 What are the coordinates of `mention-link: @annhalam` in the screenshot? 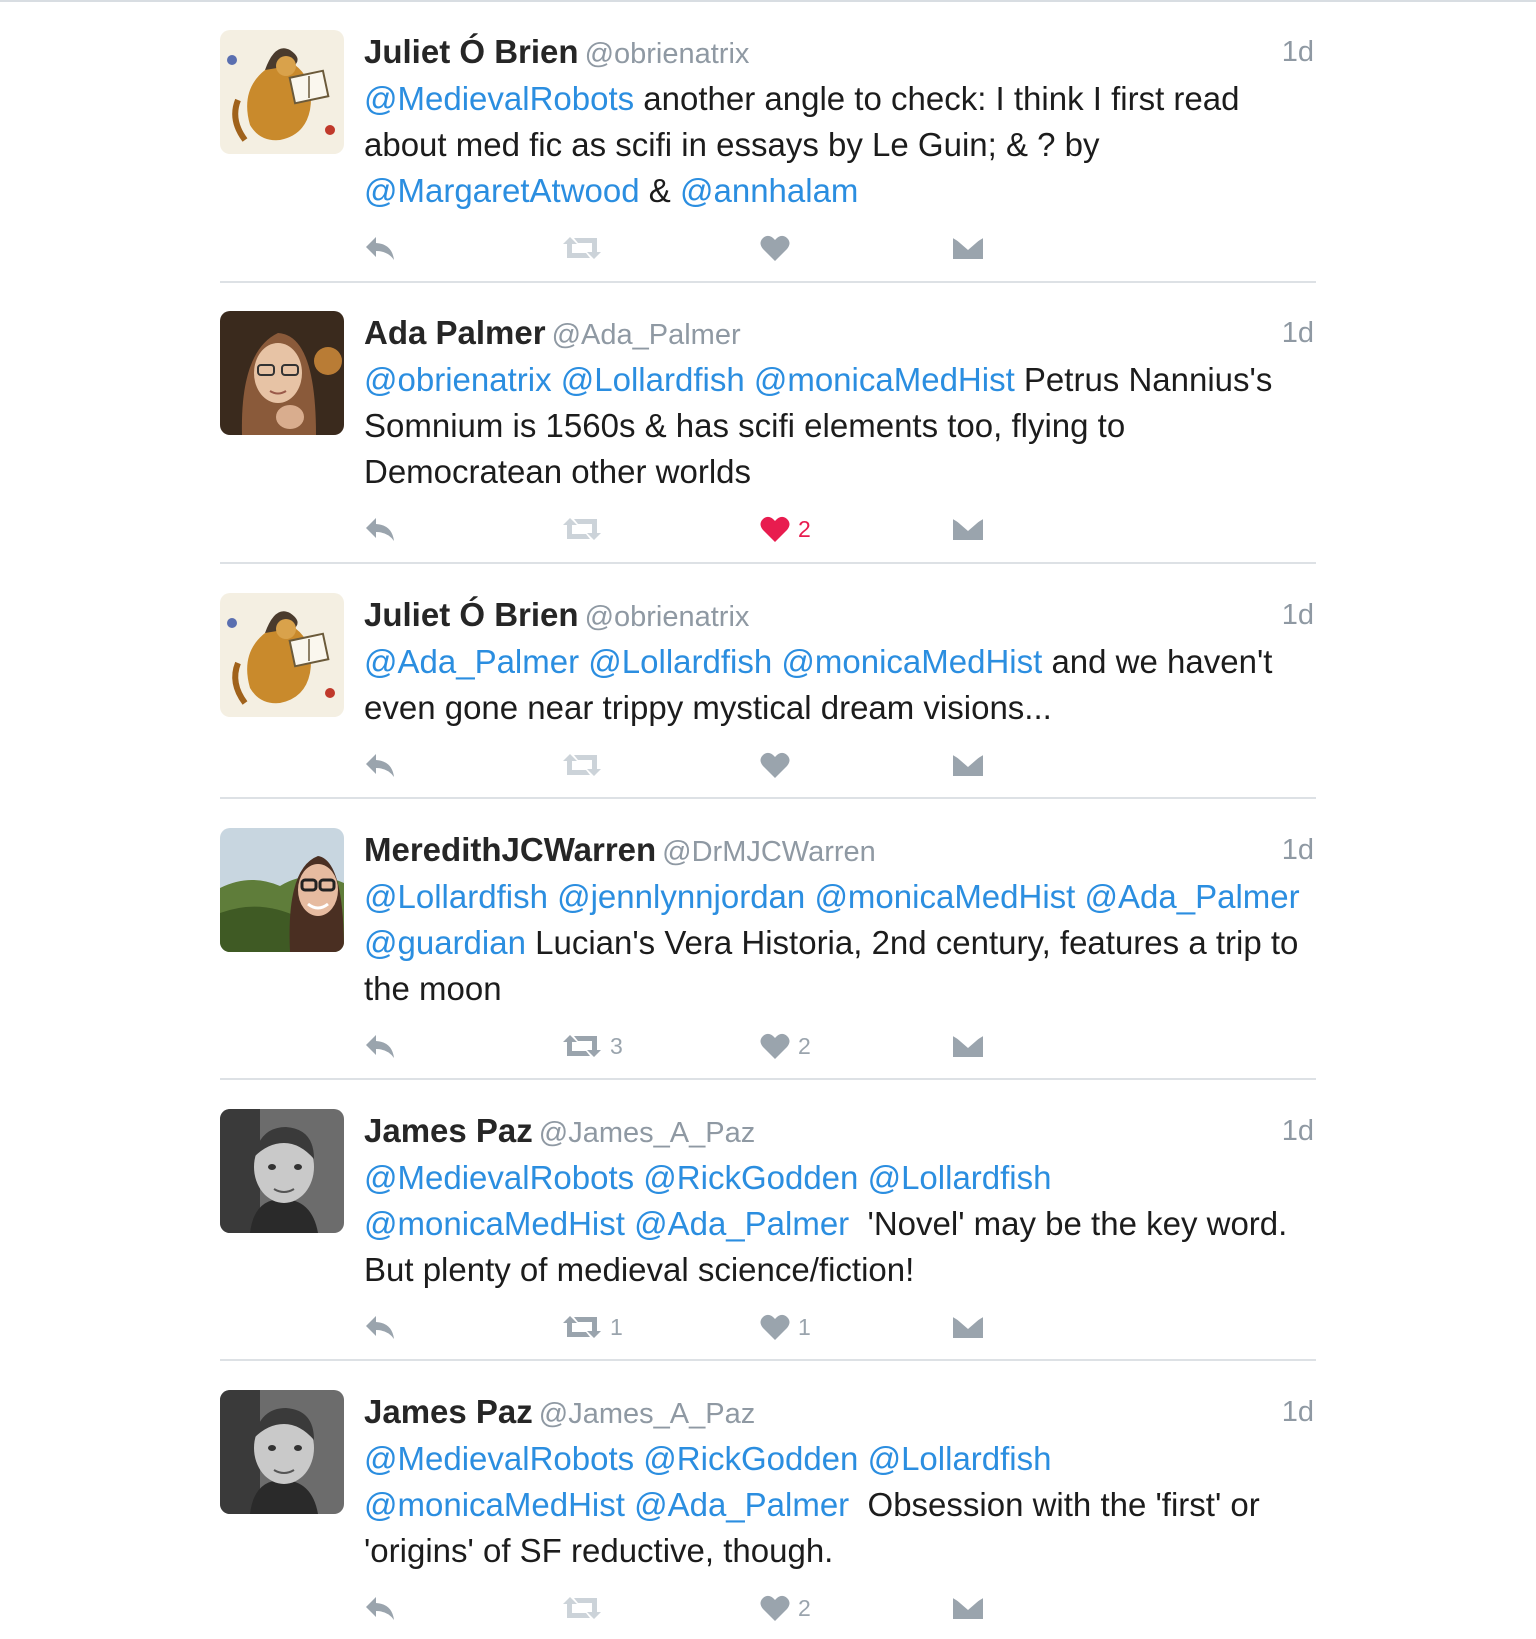 It's located at (769, 190).